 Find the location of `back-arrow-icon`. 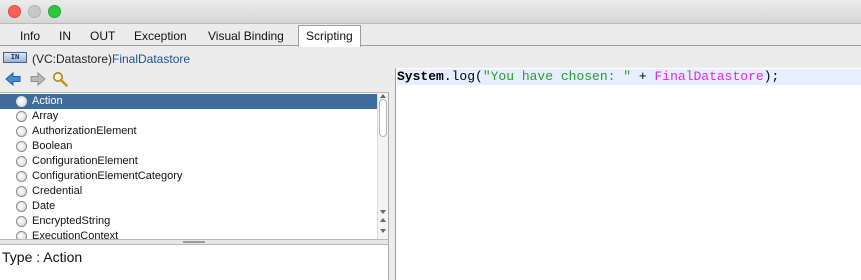

back-arrow-icon is located at coordinates (13, 79).